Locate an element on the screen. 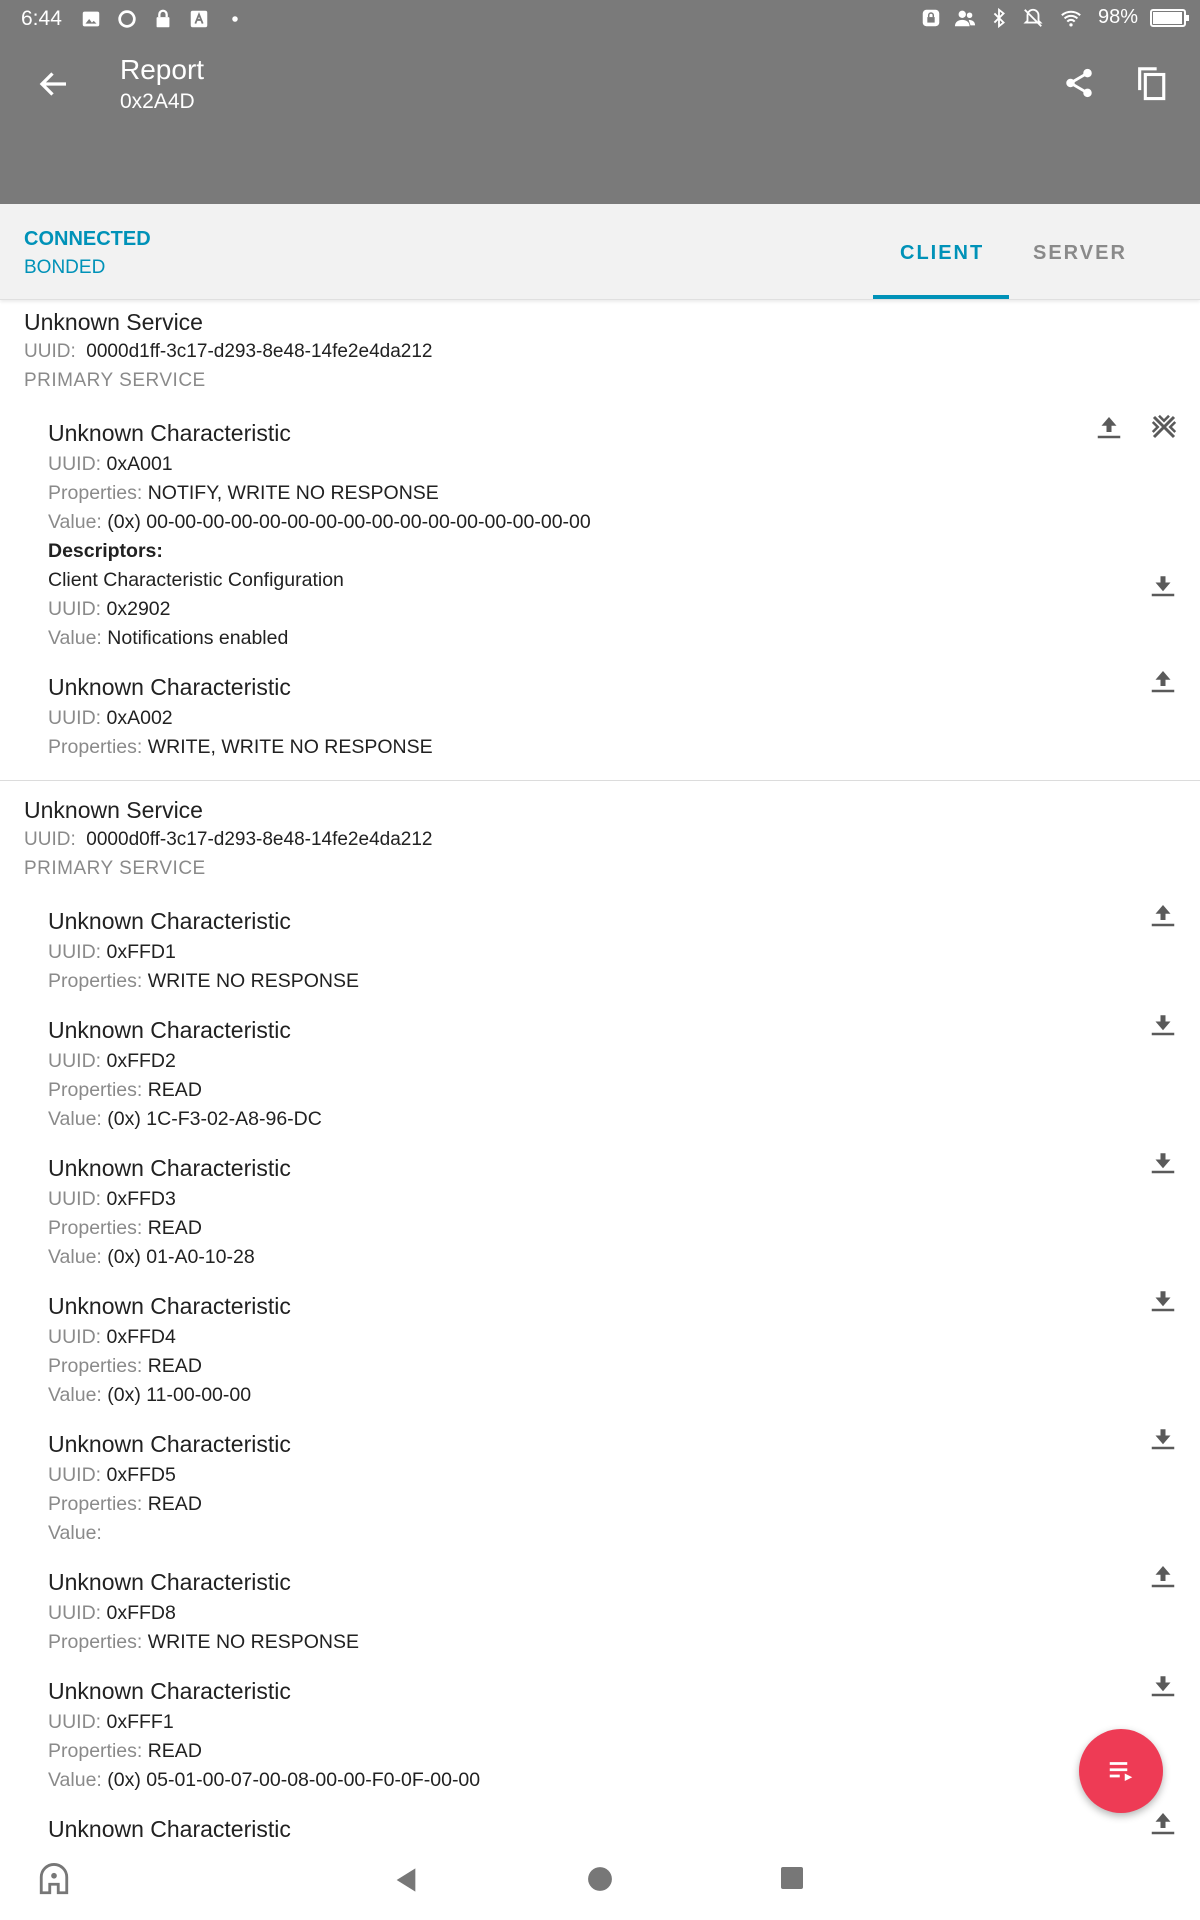  characteristic-uuid: UUID: 0xFFD4 is located at coordinates (112, 1337).